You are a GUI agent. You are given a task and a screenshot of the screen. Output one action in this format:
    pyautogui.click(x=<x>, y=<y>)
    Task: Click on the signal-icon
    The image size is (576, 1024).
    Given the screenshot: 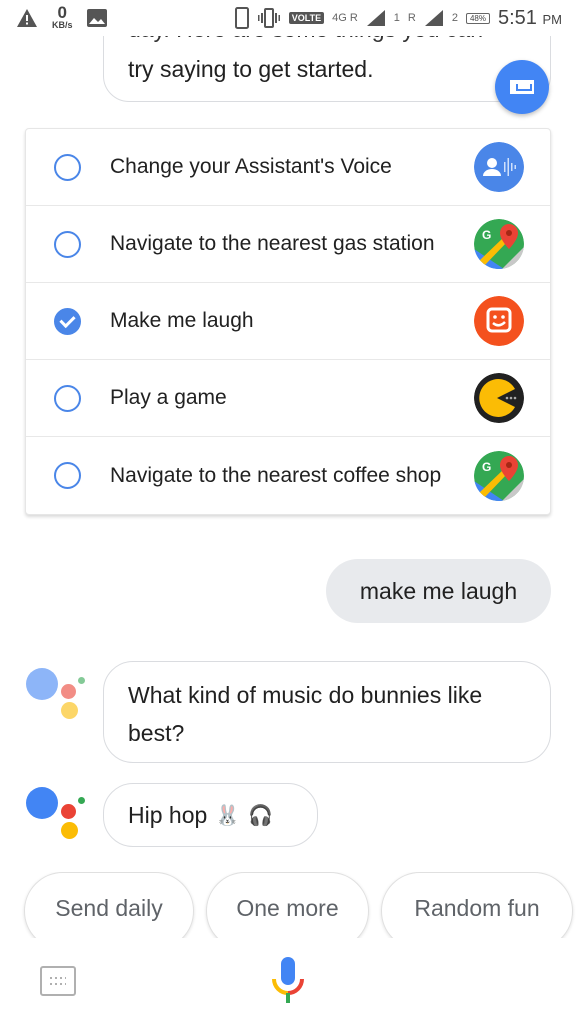 What is the action you would take?
    pyautogui.click(x=375, y=18)
    